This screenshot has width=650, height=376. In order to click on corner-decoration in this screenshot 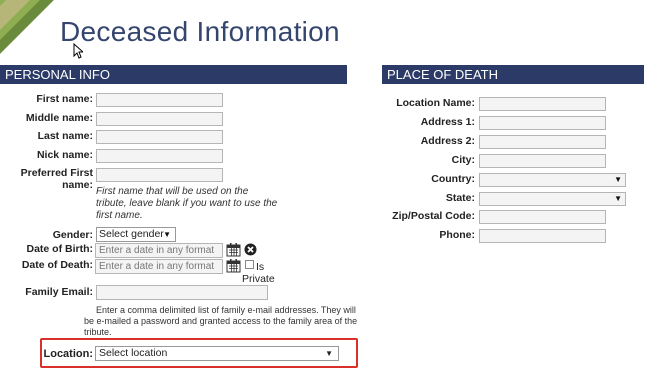, I will do `click(29, 29)`.